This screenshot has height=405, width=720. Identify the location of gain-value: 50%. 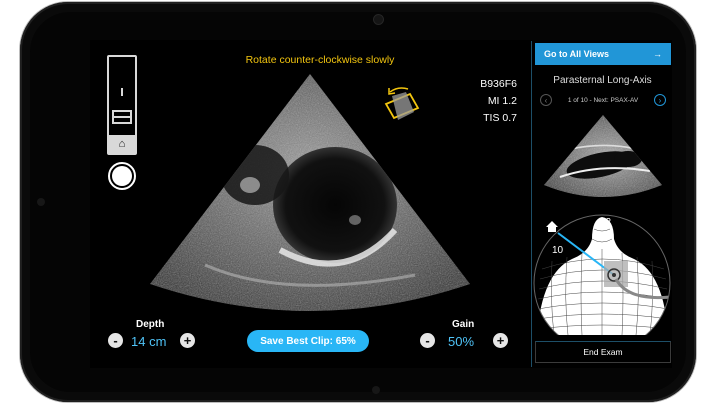
(461, 341).